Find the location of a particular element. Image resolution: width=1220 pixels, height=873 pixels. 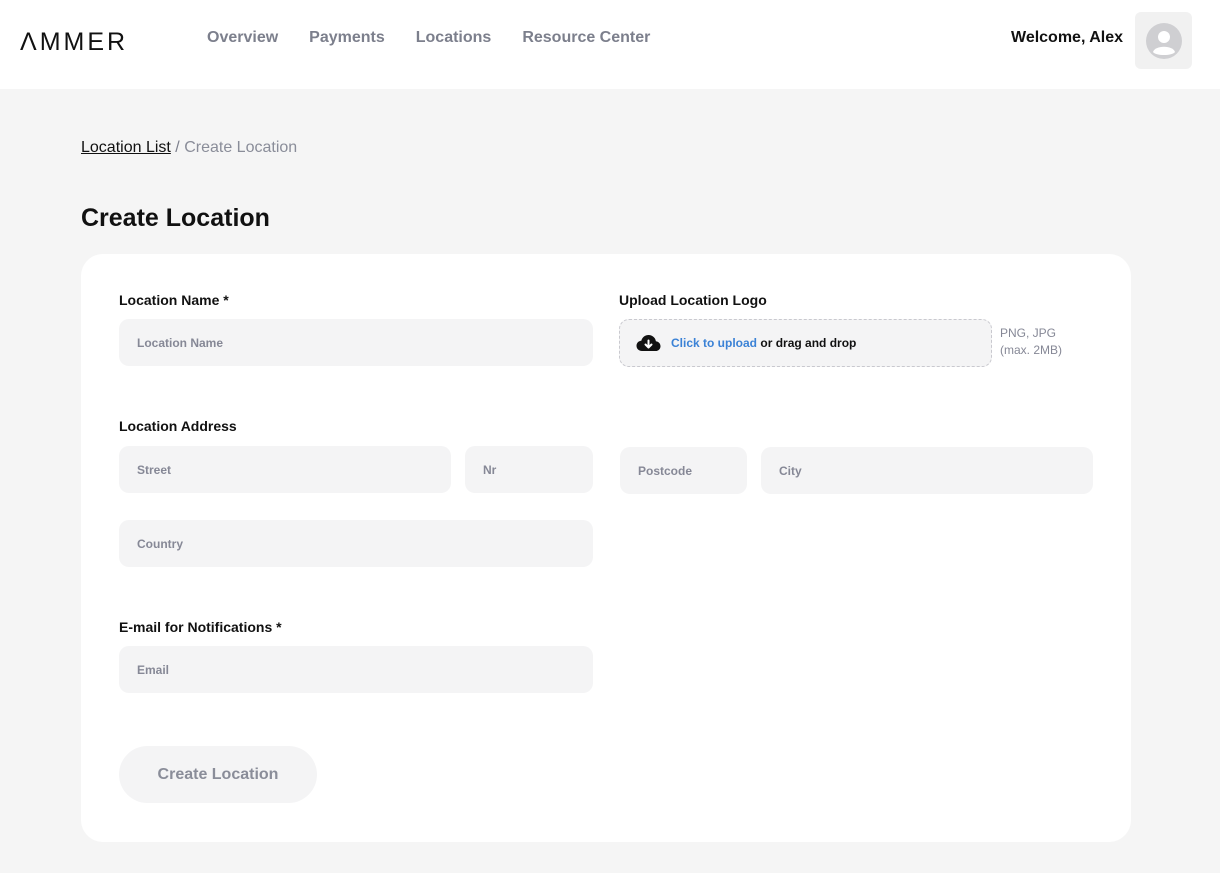

city-input is located at coordinates (927, 470).